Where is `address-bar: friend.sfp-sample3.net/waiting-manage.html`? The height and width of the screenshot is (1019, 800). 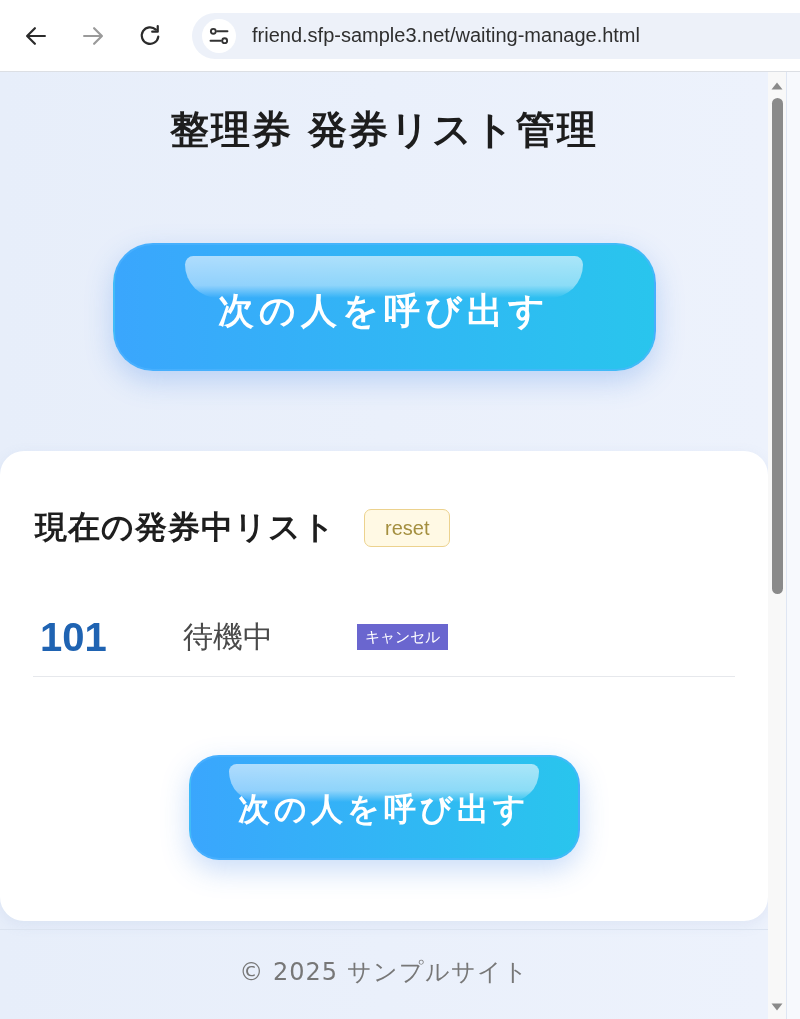 address-bar: friend.sfp-sample3.net/waiting-manage.html is located at coordinates (496, 35).